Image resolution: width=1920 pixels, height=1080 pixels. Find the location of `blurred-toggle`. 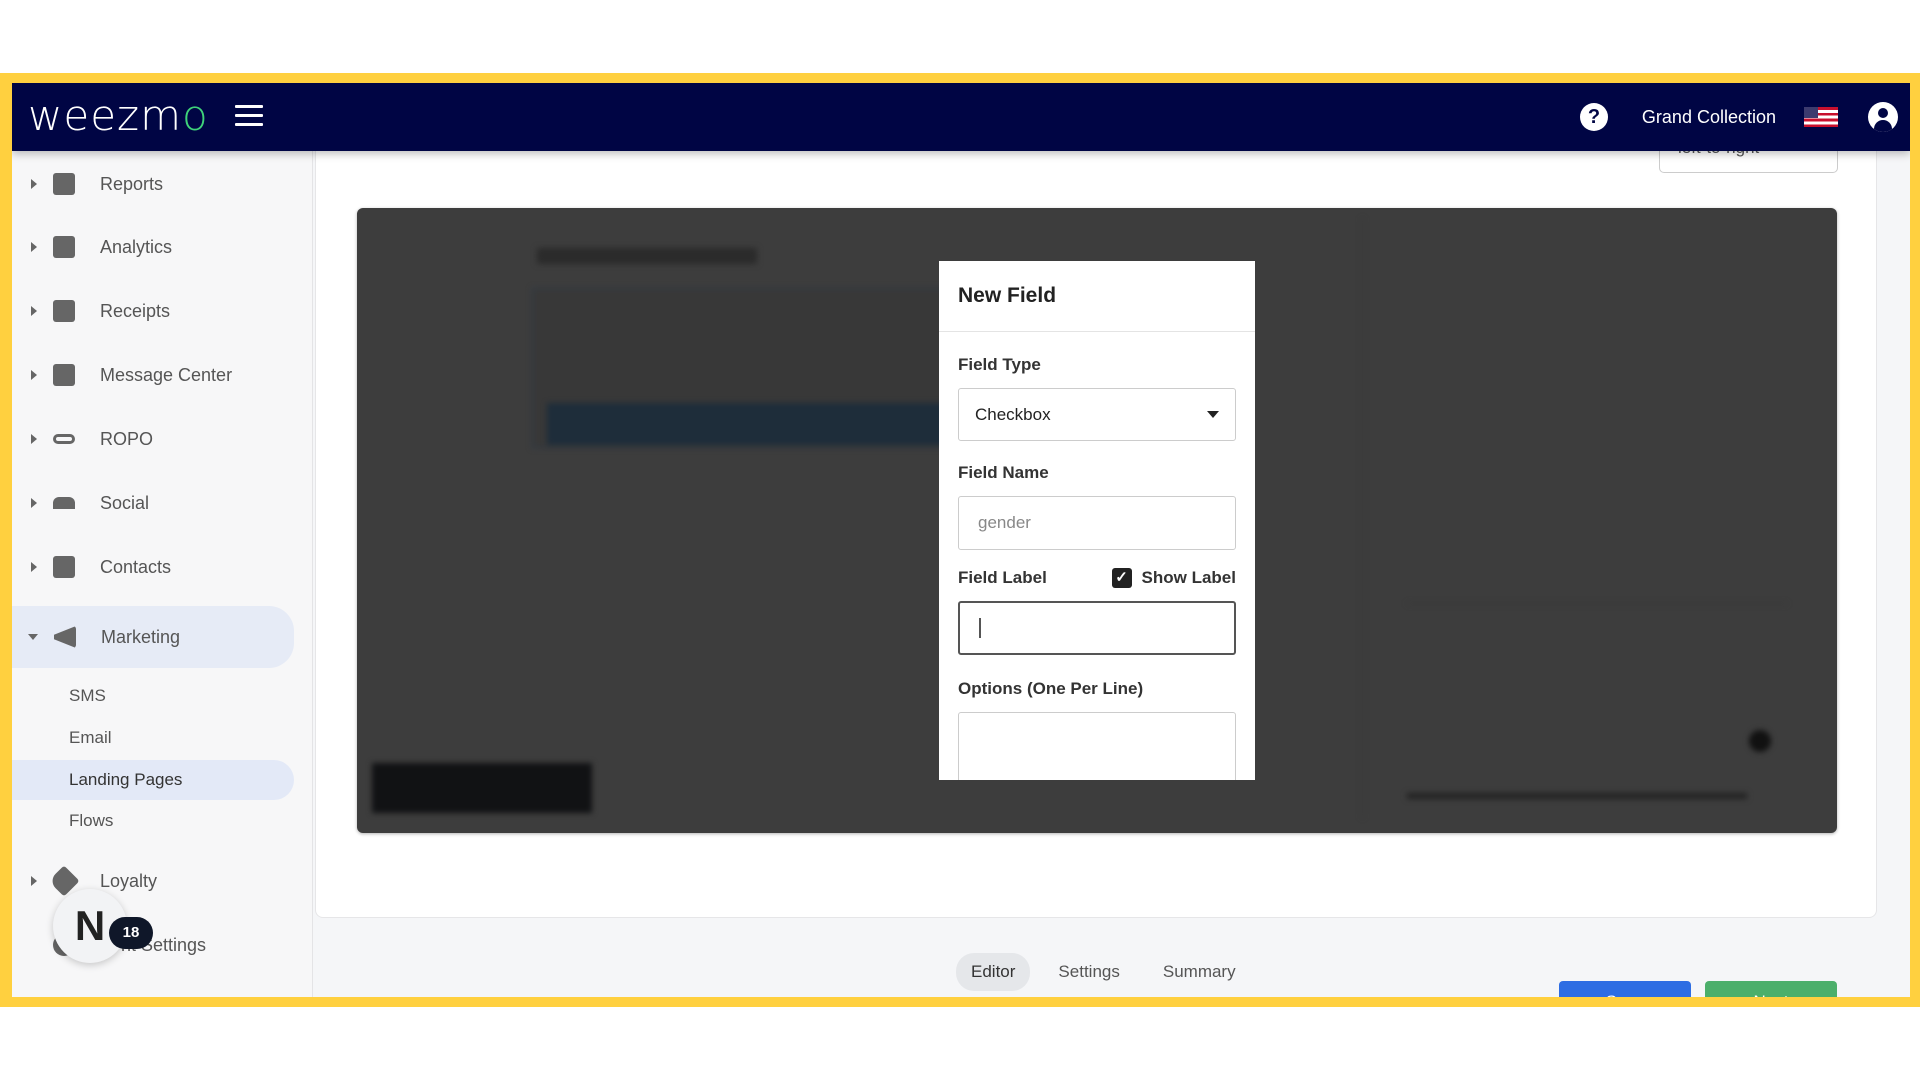

blurred-toggle is located at coordinates (1760, 741).